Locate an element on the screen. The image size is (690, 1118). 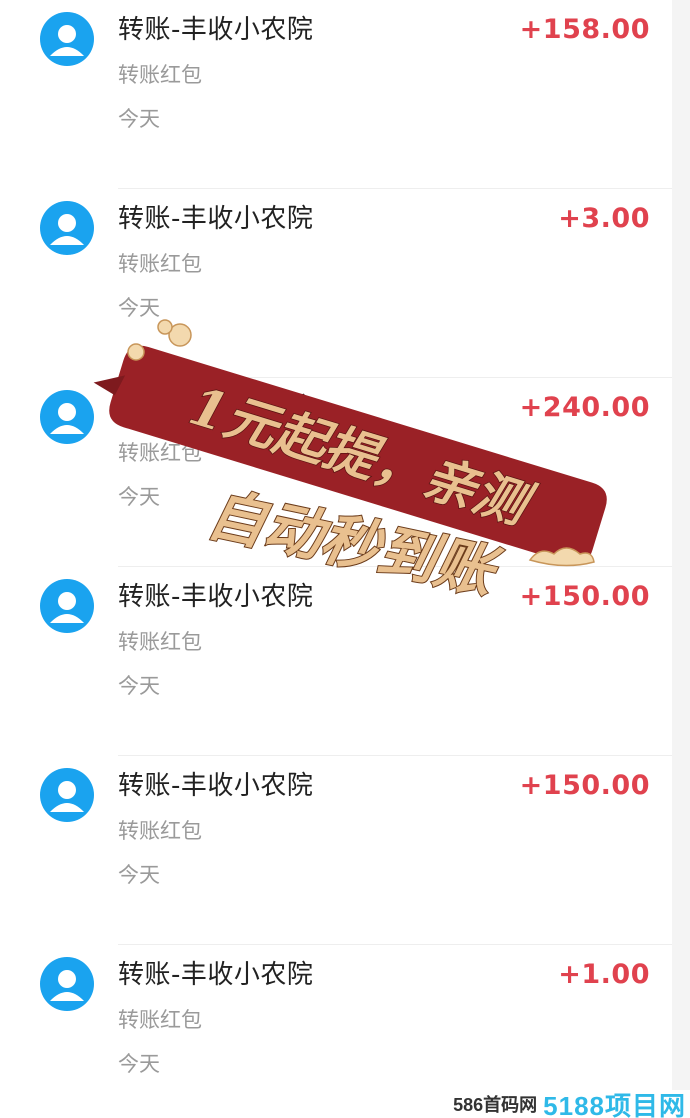
transaction-amount: +1.00 is located at coordinates (604, 974).